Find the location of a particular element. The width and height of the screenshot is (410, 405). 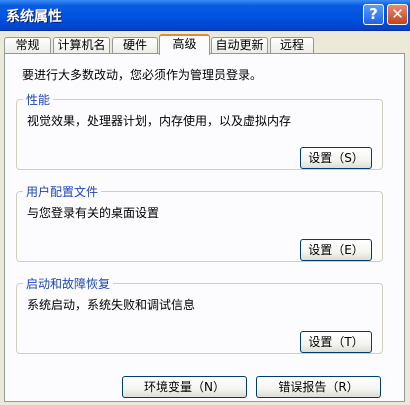

performance-description: 视觉效果，处理器计划，内存使用，以及虚拟内存 is located at coordinates (159, 121).